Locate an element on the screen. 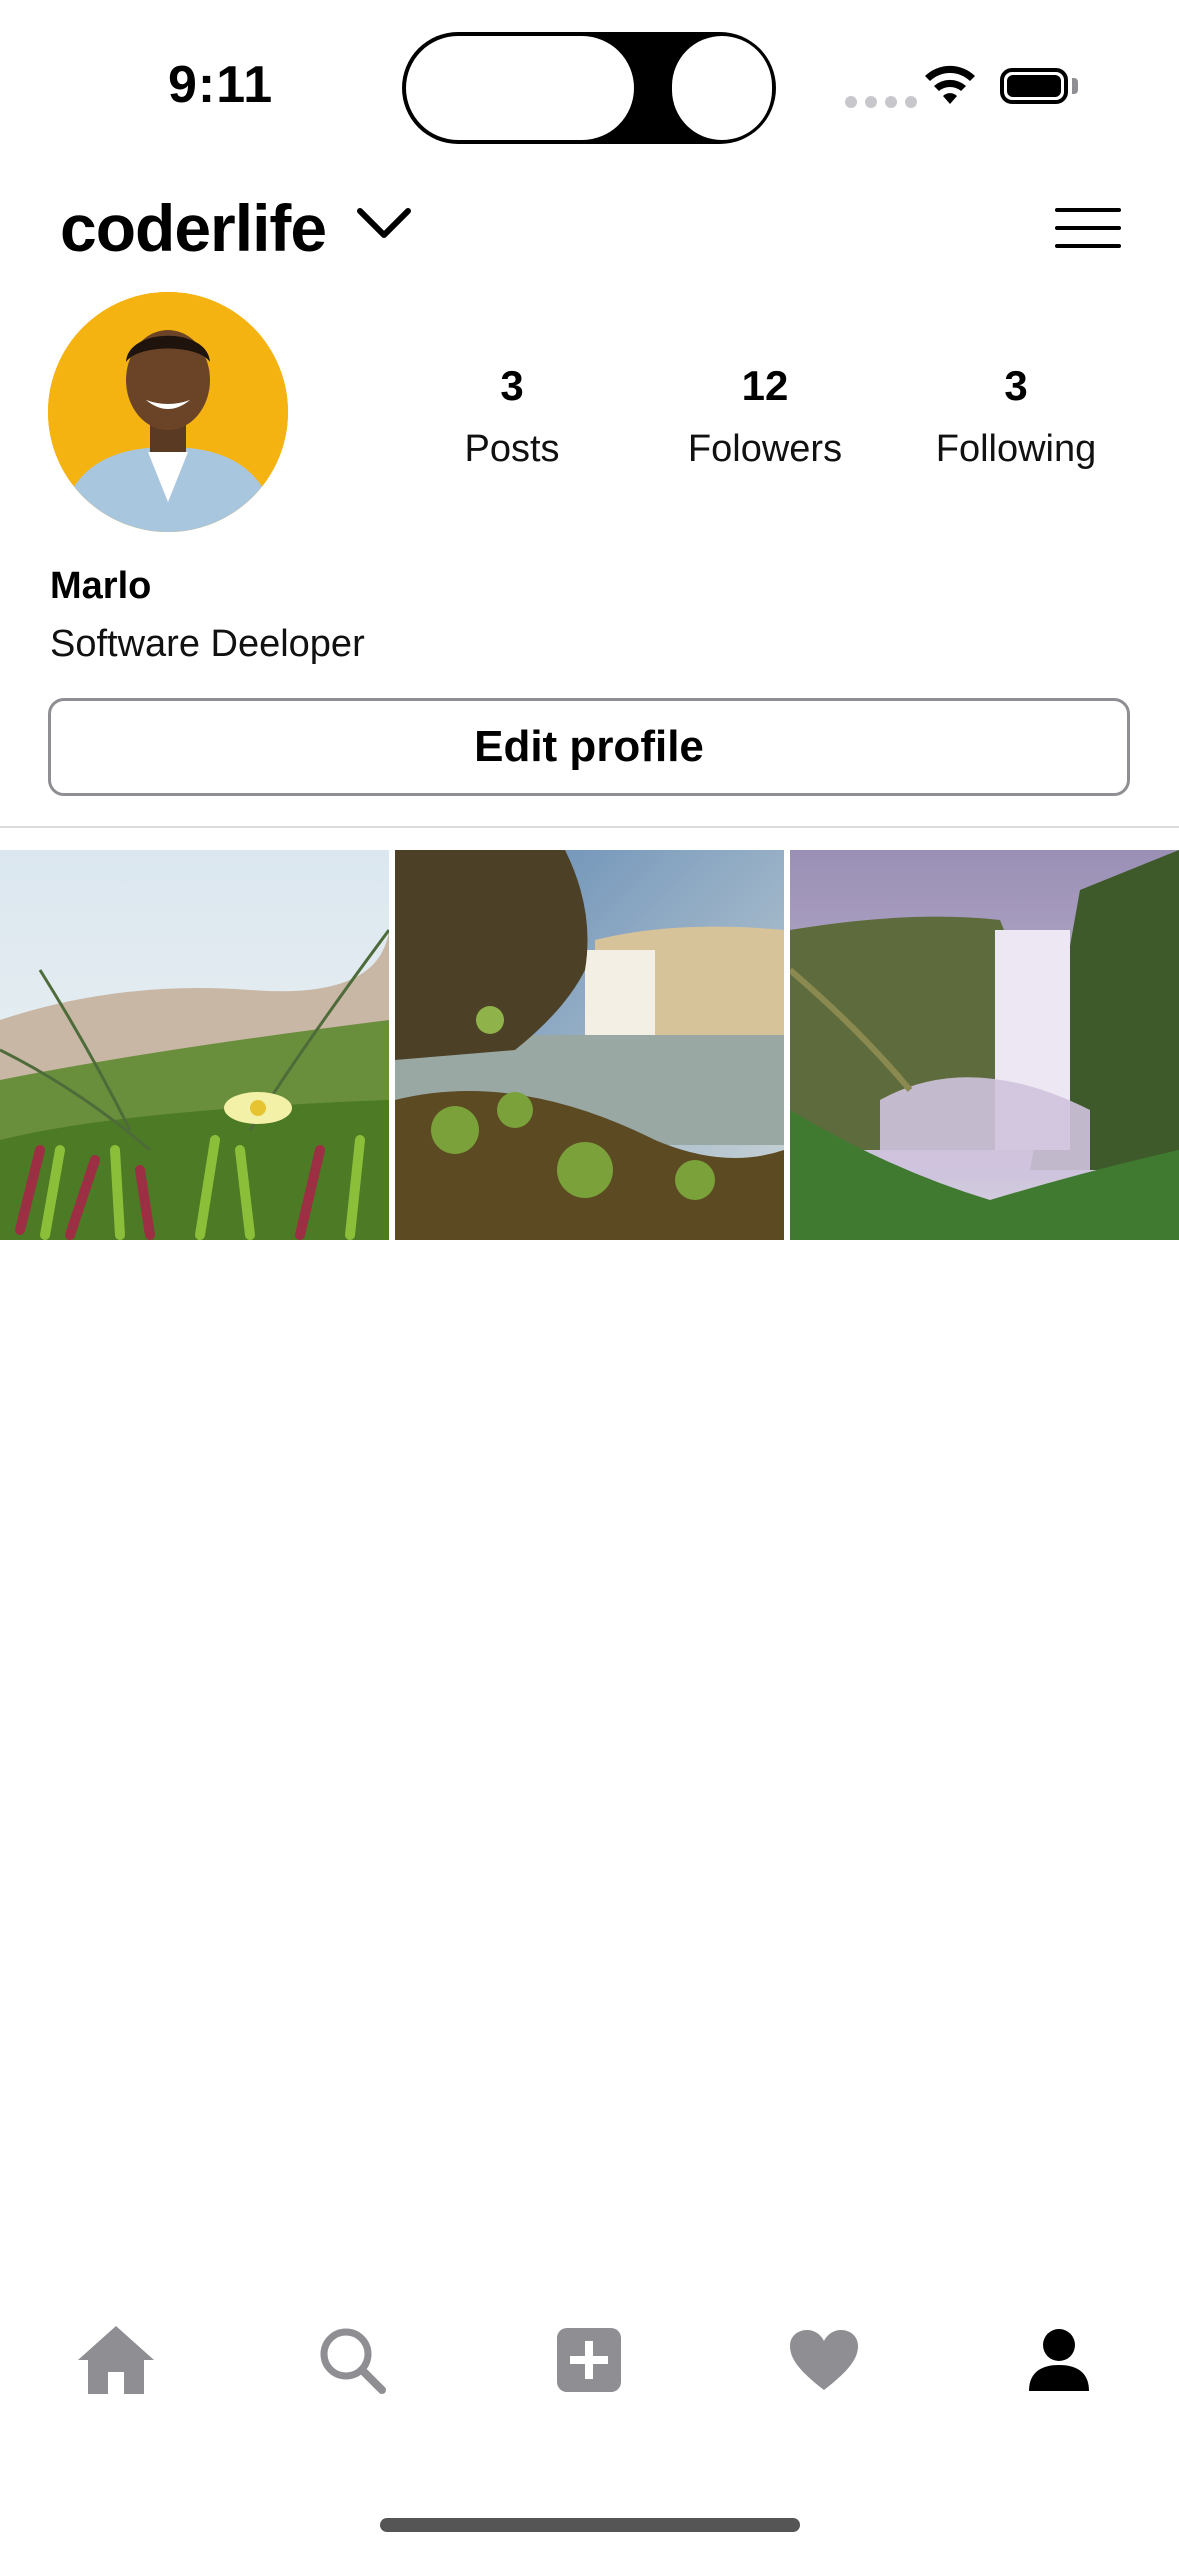 This screenshot has width=1179, height=2556. followers-label: Folowers is located at coordinates (765, 449).